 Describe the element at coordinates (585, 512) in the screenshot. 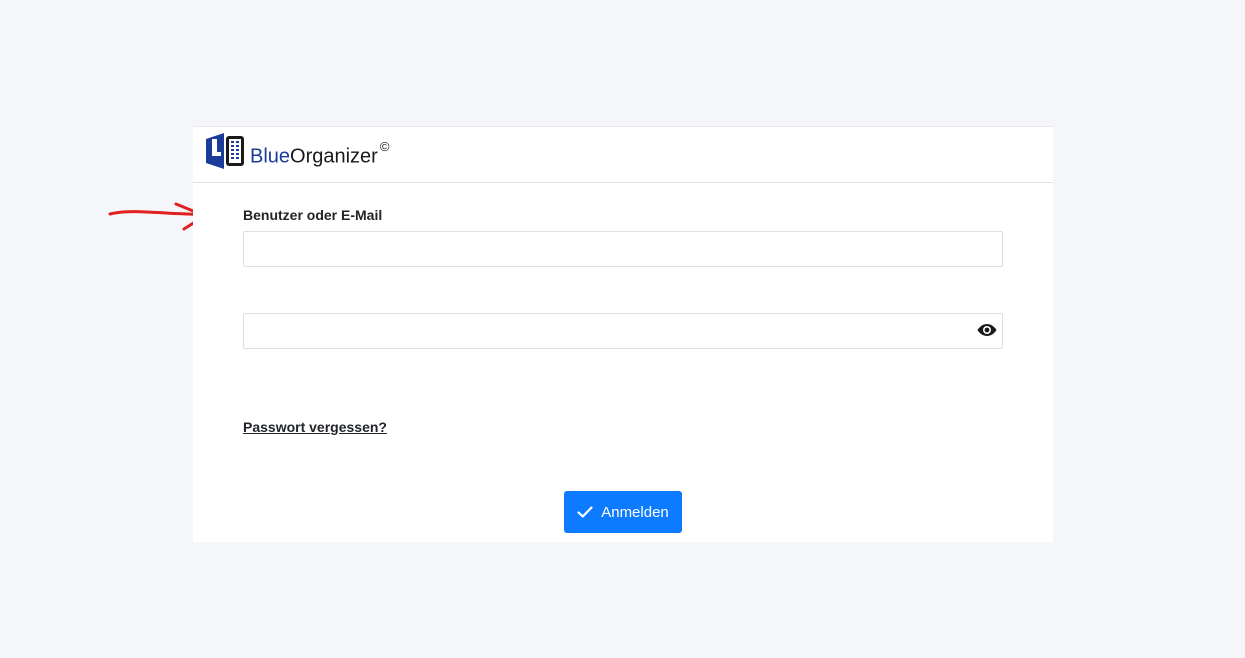

I see `check-icon` at that location.